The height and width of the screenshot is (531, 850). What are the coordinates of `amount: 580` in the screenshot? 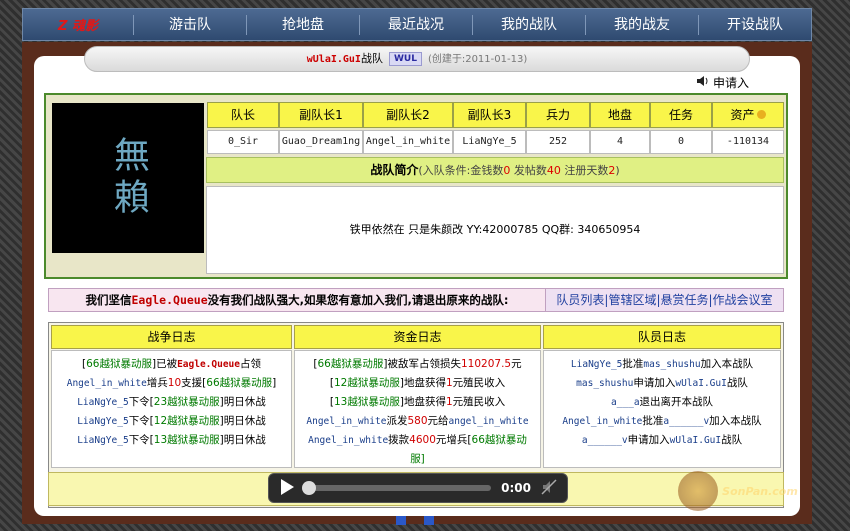 It's located at (417, 421).